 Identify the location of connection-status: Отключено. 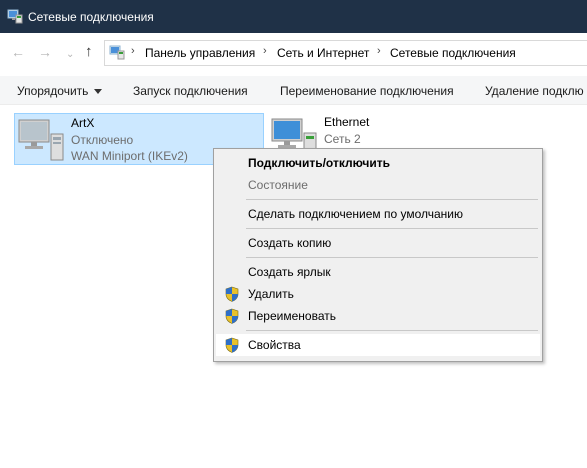
(102, 140).